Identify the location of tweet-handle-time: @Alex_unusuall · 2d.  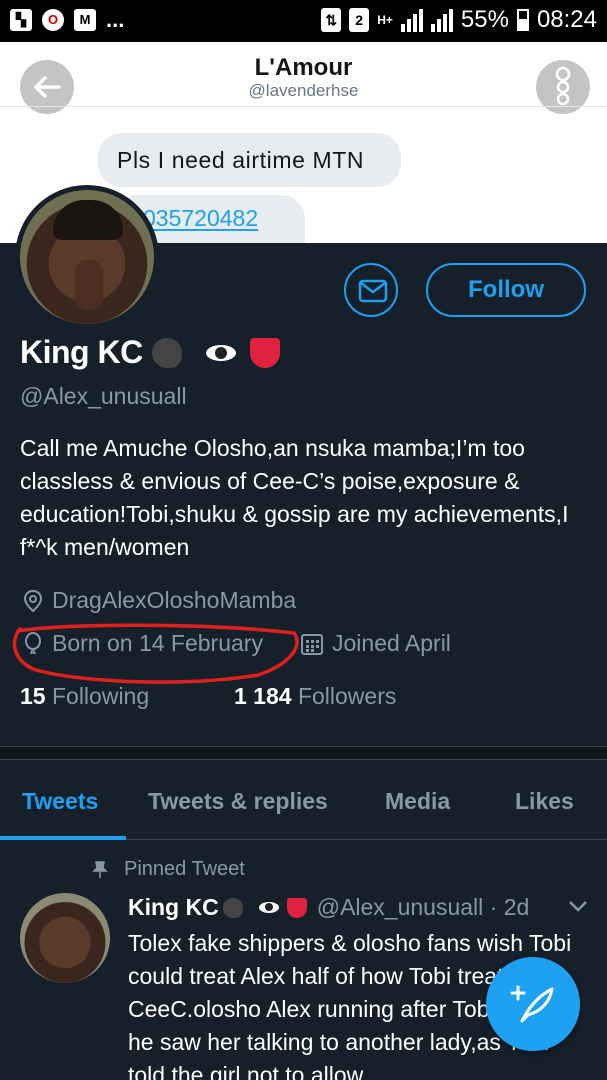
(423, 907).